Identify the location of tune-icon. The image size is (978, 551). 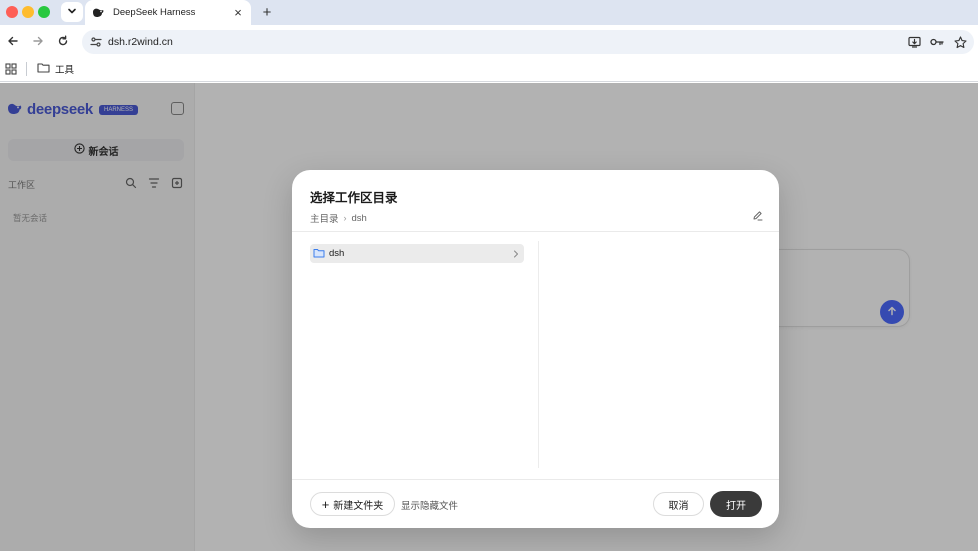
(96, 42).